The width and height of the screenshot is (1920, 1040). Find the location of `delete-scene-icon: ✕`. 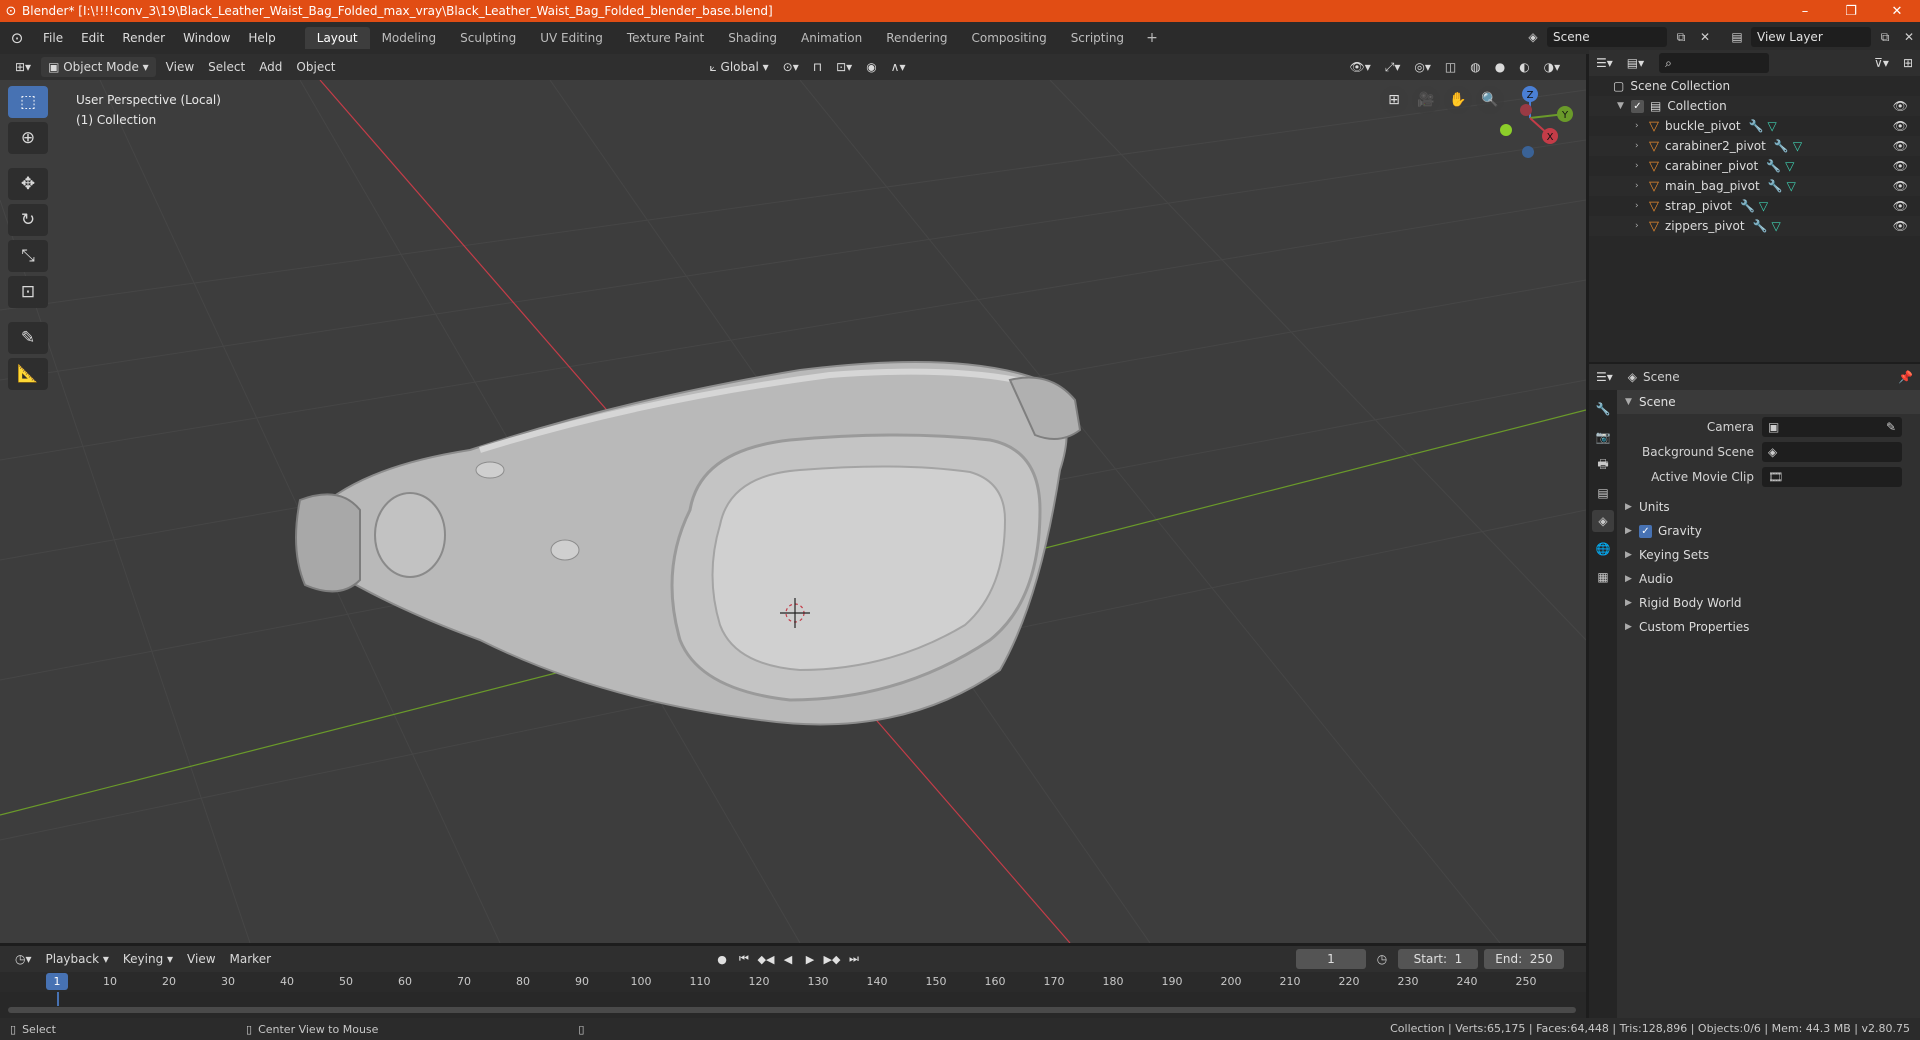

delete-scene-icon: ✕ is located at coordinates (1705, 37).